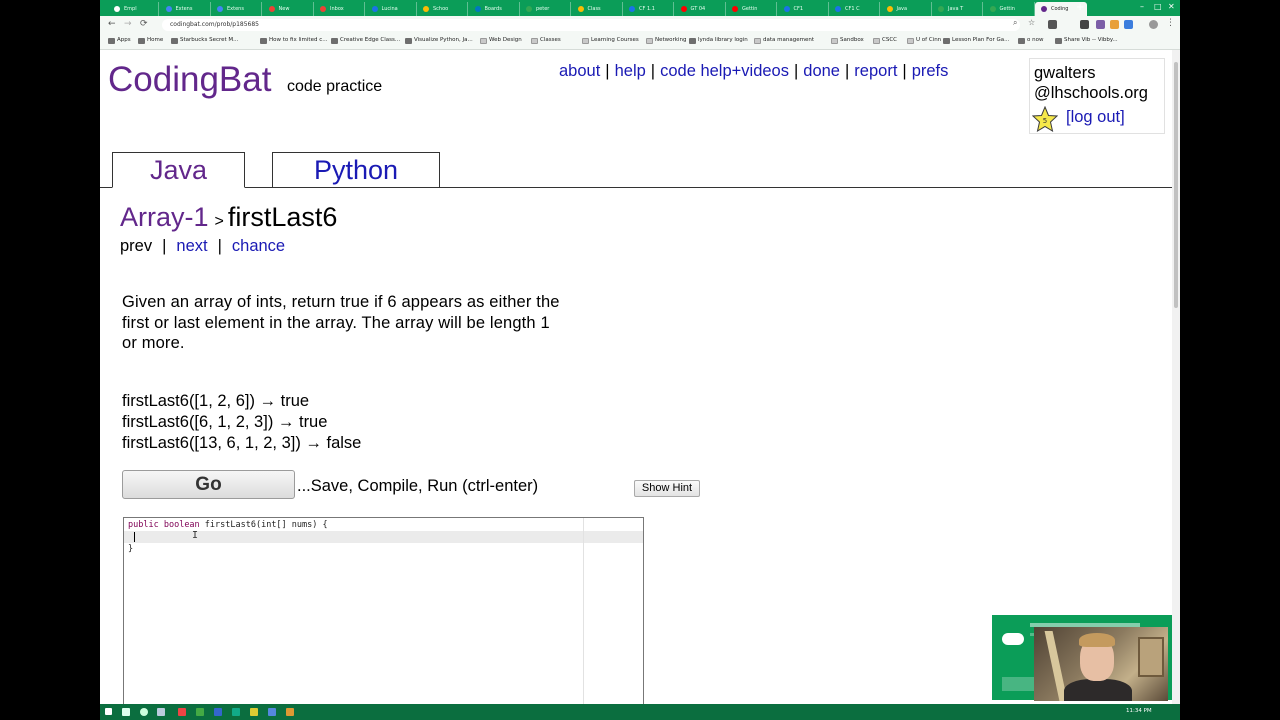 This screenshot has height=720, width=1280. What do you see at coordinates (144, 712) in the screenshot?
I see `cortana-icon` at bounding box center [144, 712].